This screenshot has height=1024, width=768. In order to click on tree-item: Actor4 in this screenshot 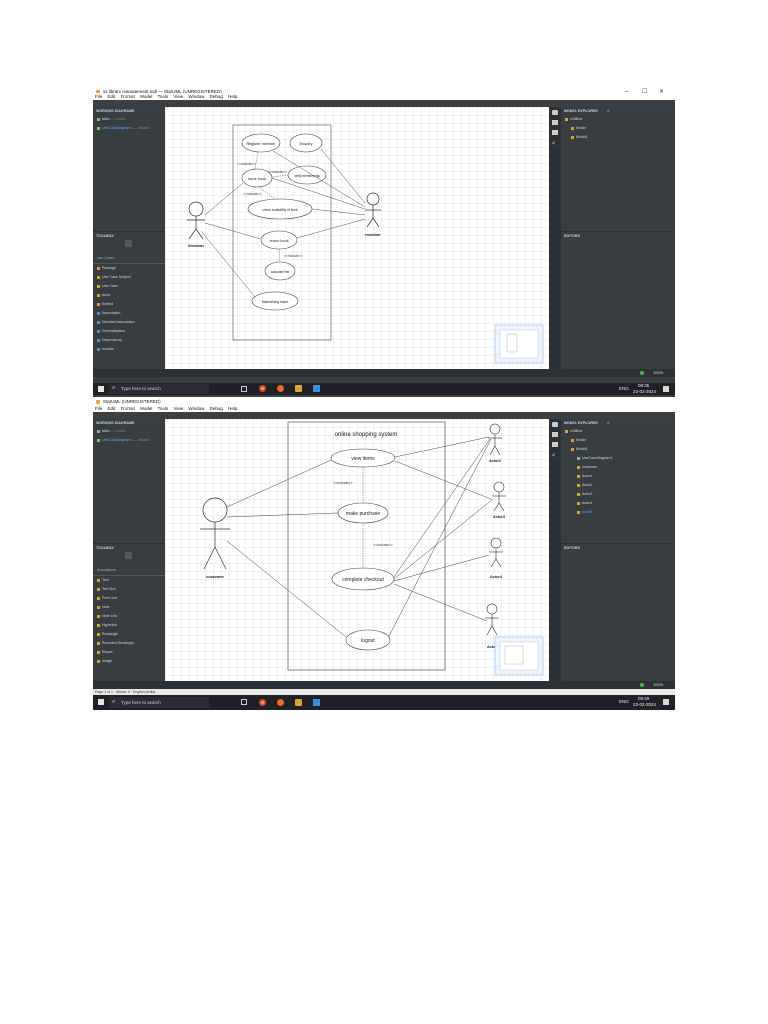, I will do `click(616, 503)`.